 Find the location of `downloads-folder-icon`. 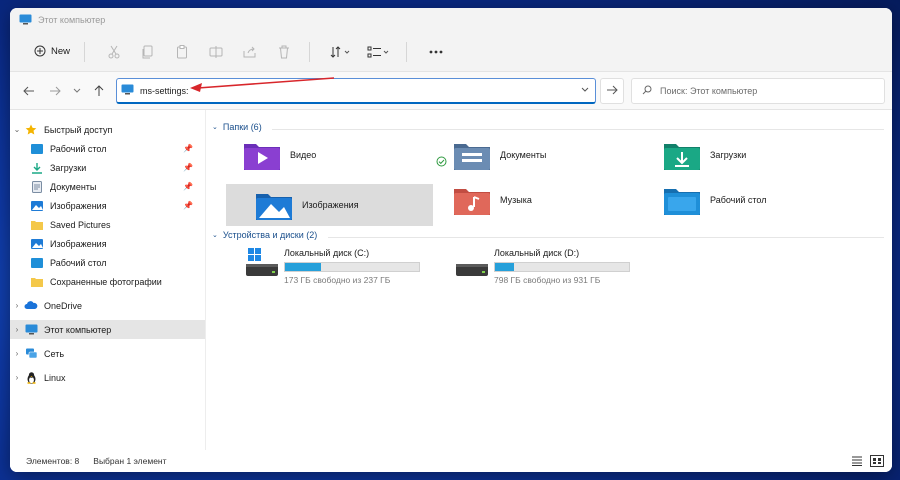

downloads-folder-icon is located at coordinates (682, 155).